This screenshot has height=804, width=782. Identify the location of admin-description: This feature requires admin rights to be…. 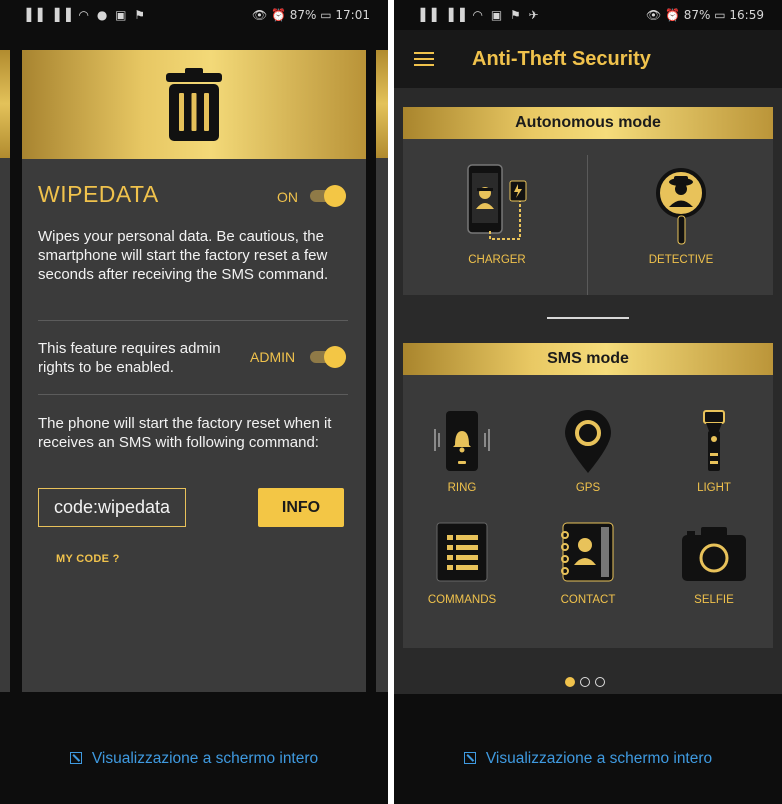
(129, 358).